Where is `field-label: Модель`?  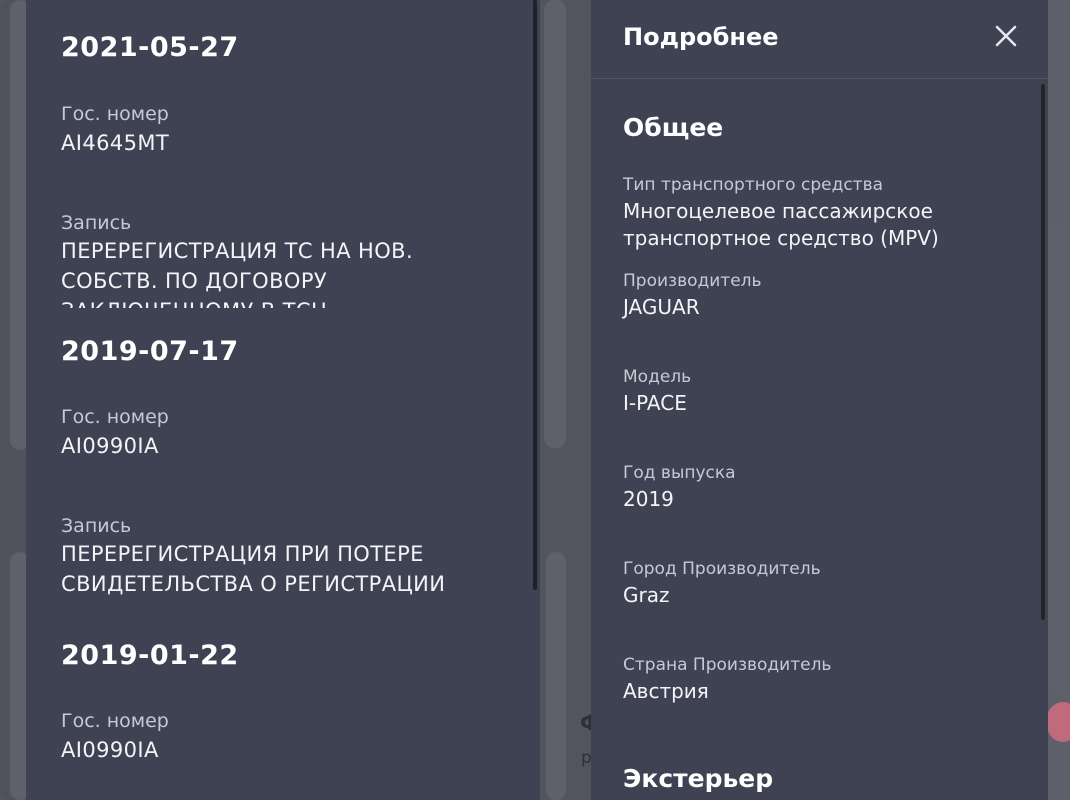
field-label: Модель is located at coordinates (657, 377).